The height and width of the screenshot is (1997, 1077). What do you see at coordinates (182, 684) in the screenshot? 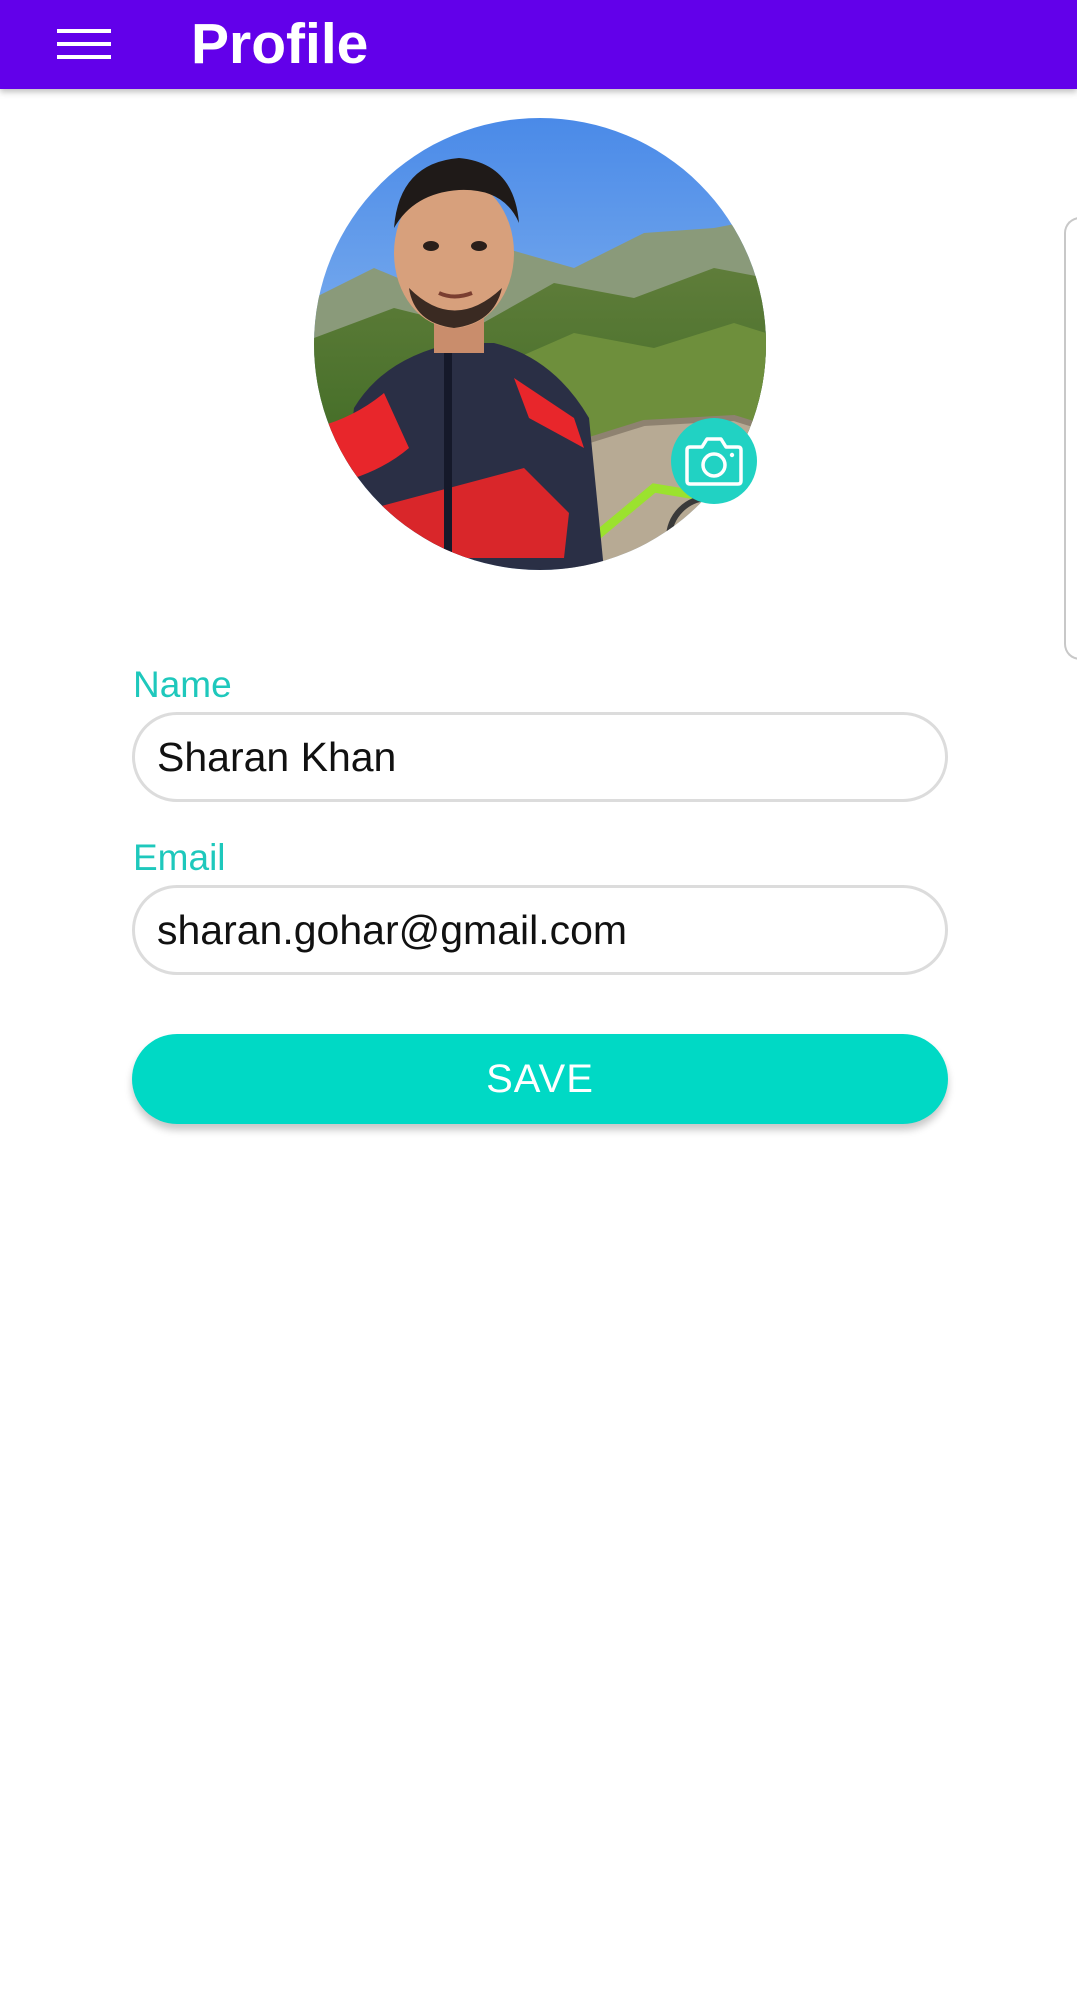
I see `name-label: Name` at bounding box center [182, 684].